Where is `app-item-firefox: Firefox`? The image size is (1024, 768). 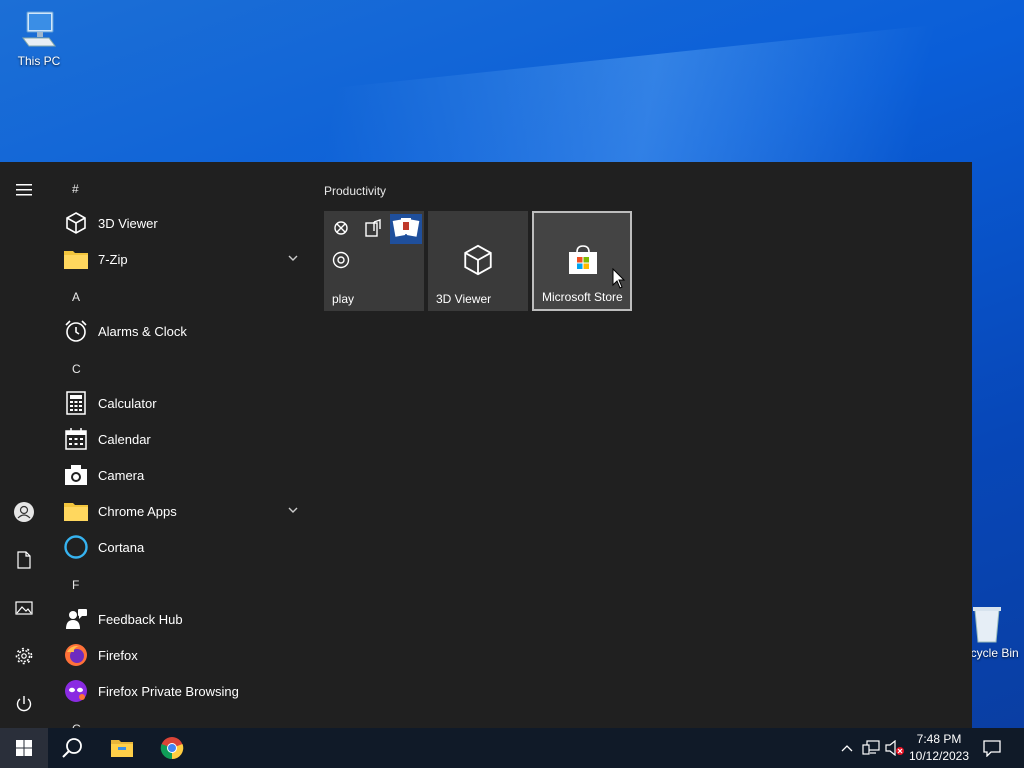
app-item-firefox: Firefox is located at coordinates (185, 655).